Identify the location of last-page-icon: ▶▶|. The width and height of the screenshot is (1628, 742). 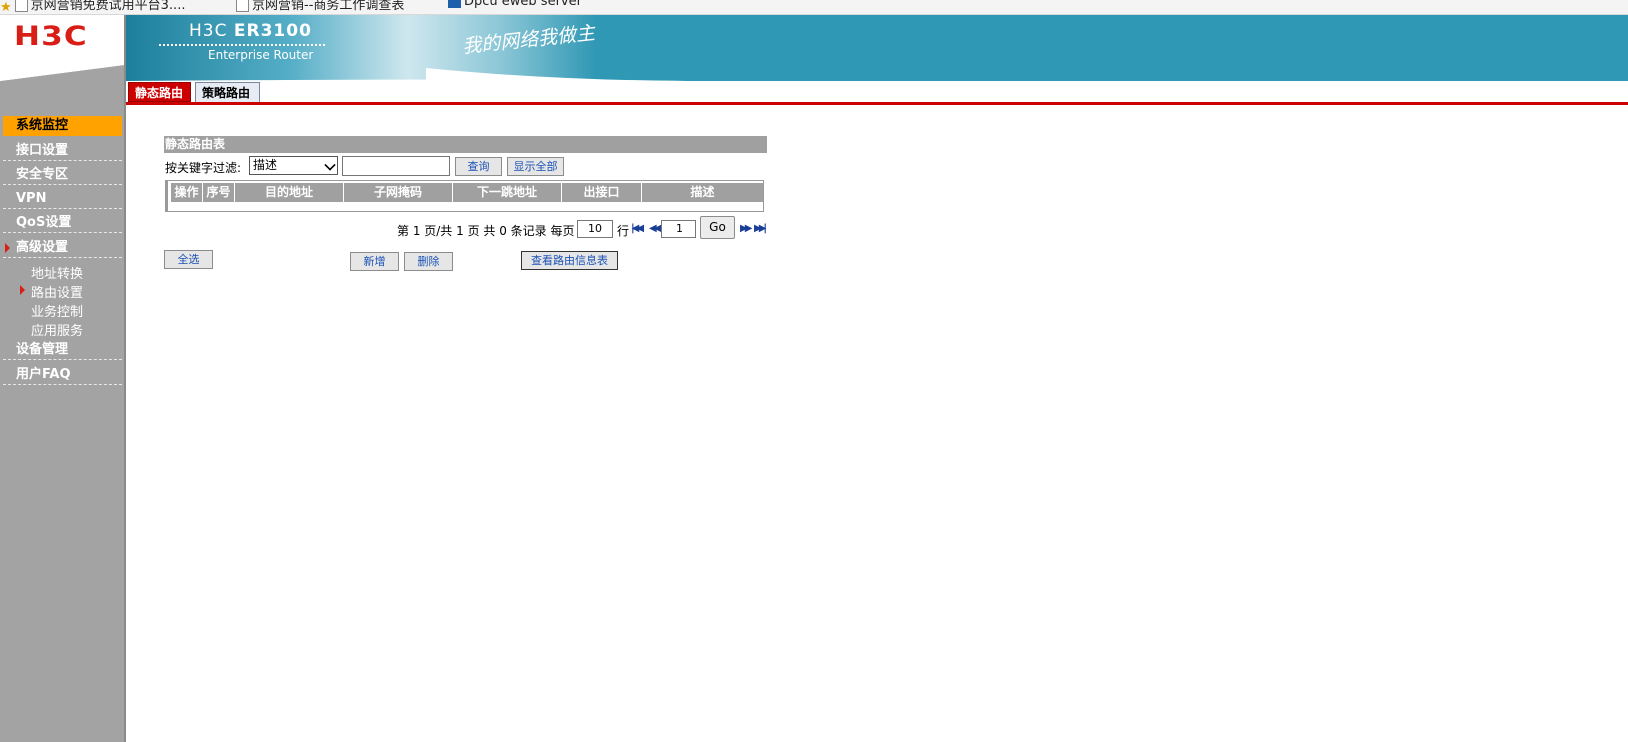
(760, 228).